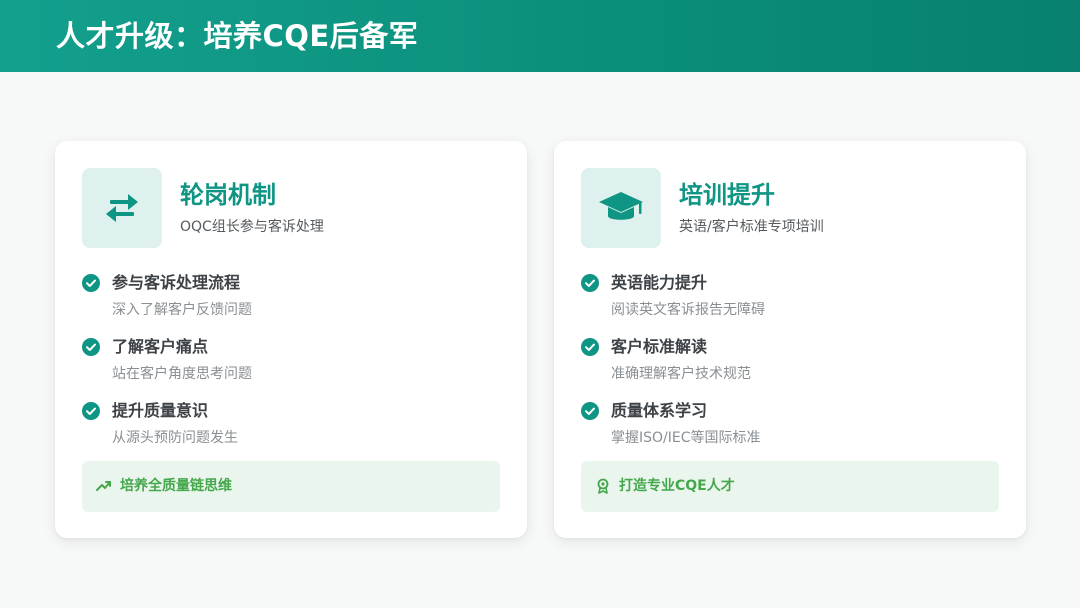 This screenshot has width=1080, height=608. Describe the element at coordinates (727, 195) in the screenshot. I see `card-title: 培训提升` at that location.